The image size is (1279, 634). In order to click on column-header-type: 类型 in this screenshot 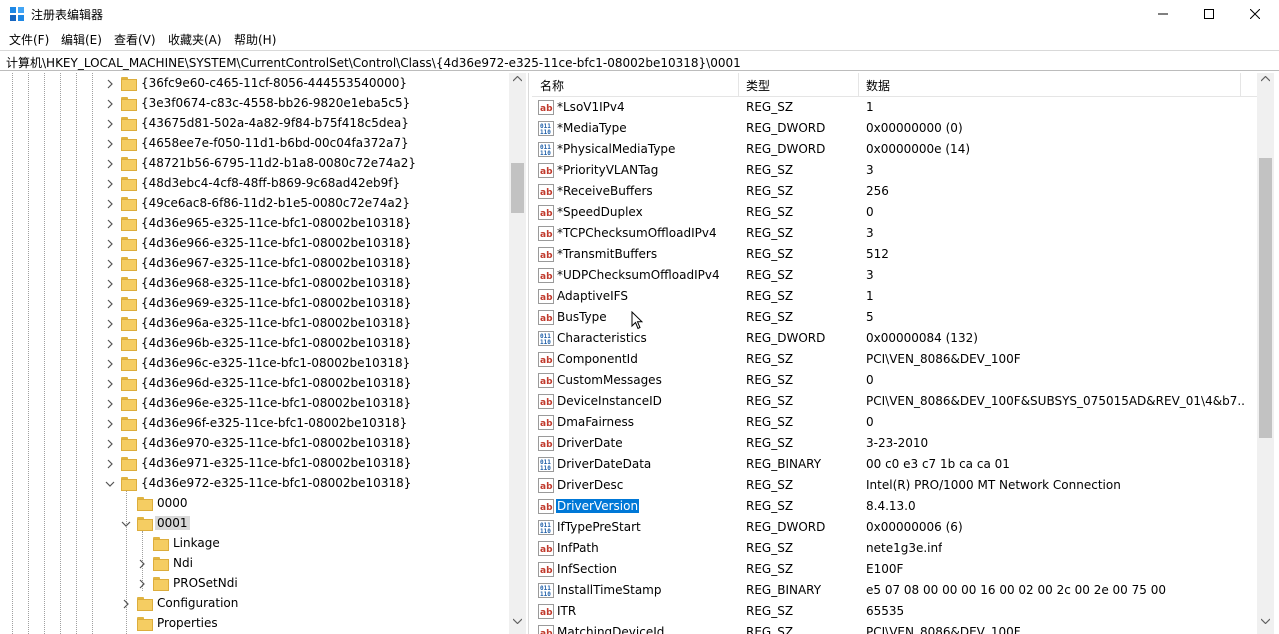, I will do `click(758, 85)`.